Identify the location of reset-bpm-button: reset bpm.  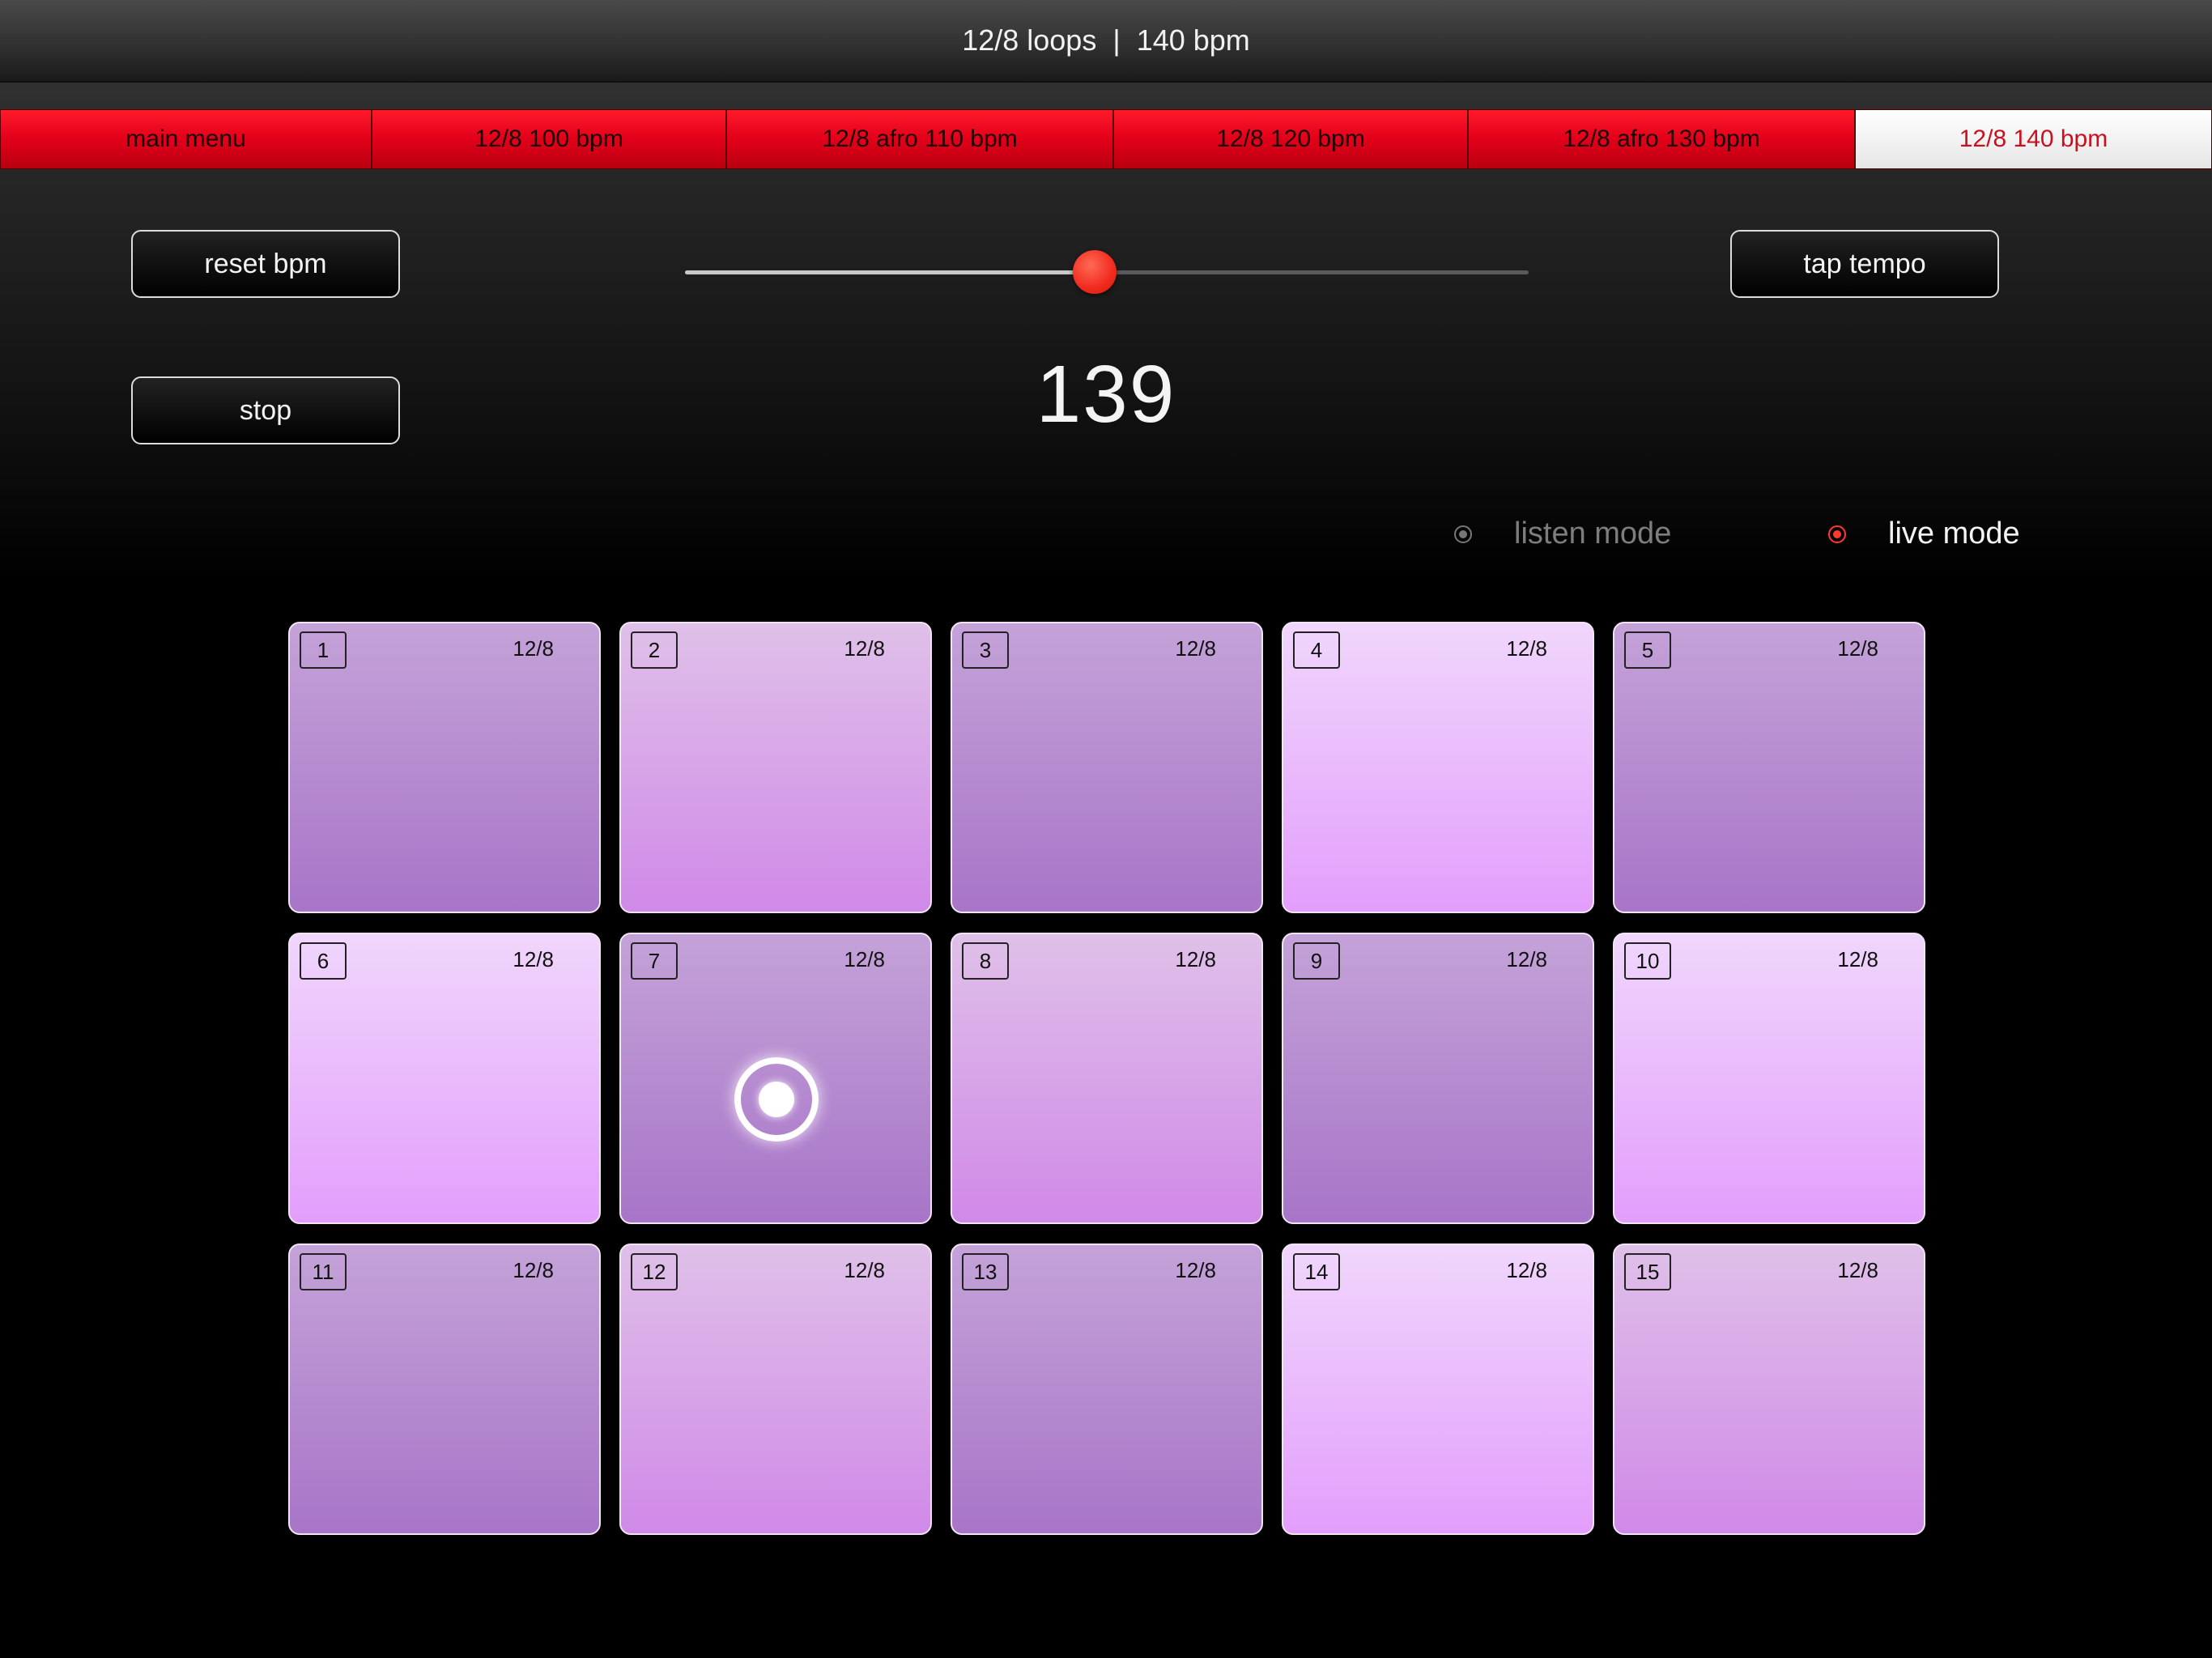
(265, 264).